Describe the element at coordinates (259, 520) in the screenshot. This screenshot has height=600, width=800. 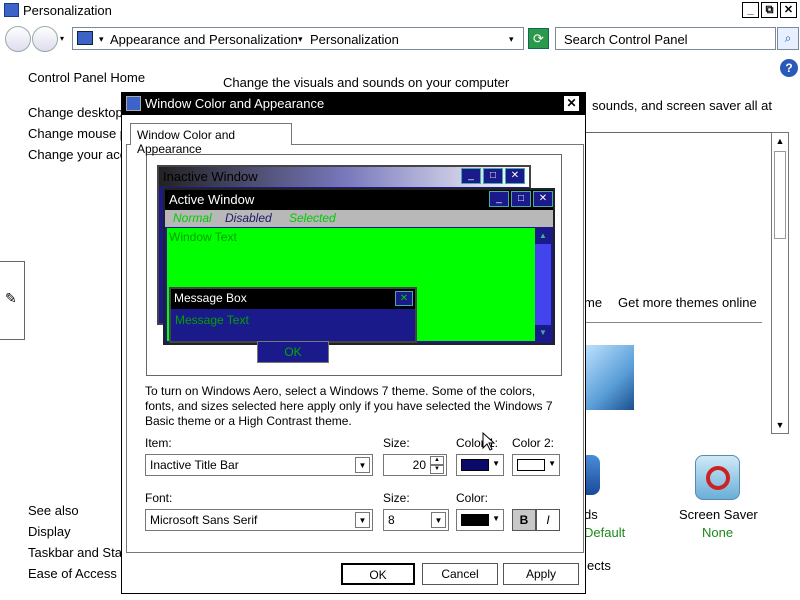
I see `font-select: Microsoft Sans Serif ▼` at that location.